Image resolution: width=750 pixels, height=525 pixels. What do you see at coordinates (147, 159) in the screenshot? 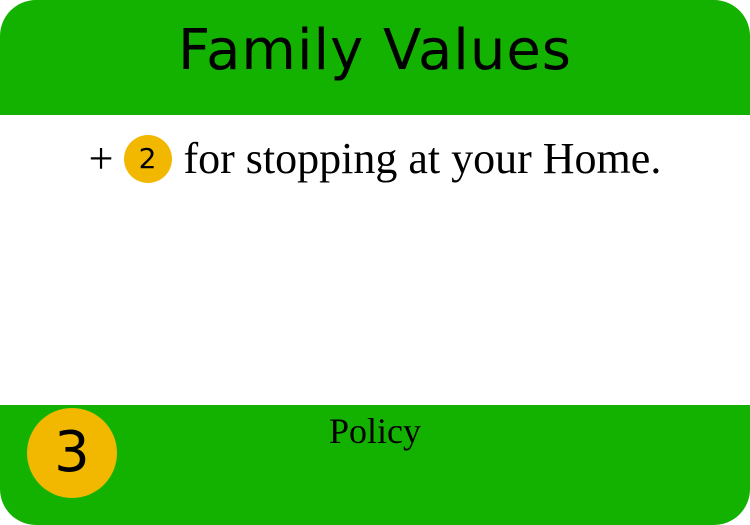
I see `rule-value-chip: 2` at bounding box center [147, 159].